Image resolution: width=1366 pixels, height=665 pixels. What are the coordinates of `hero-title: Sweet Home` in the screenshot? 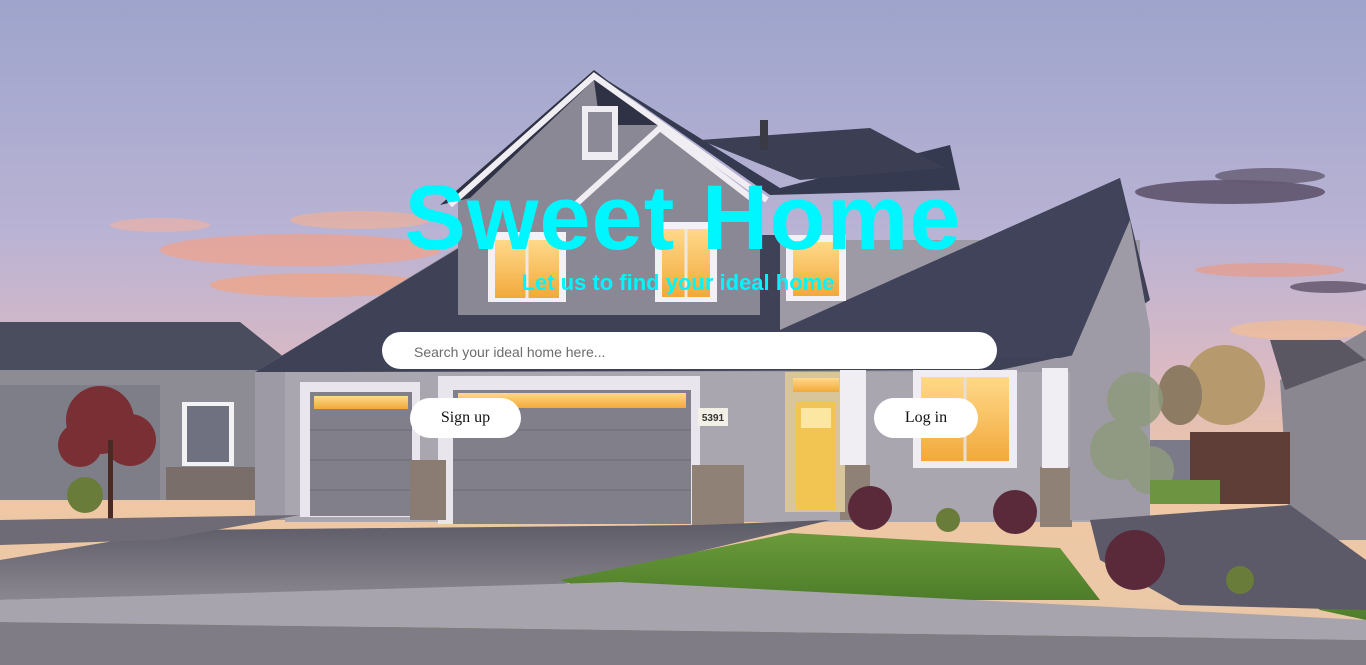 It's located at (683, 218).